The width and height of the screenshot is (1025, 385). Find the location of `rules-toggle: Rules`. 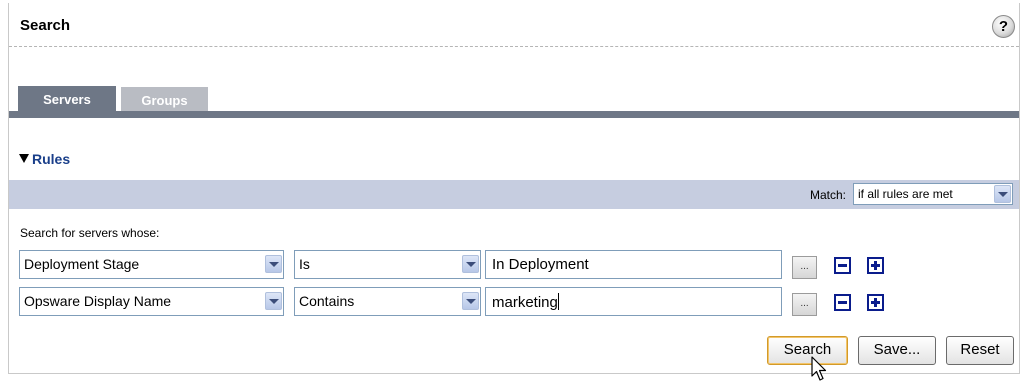

rules-toggle: Rules is located at coordinates (44, 159).